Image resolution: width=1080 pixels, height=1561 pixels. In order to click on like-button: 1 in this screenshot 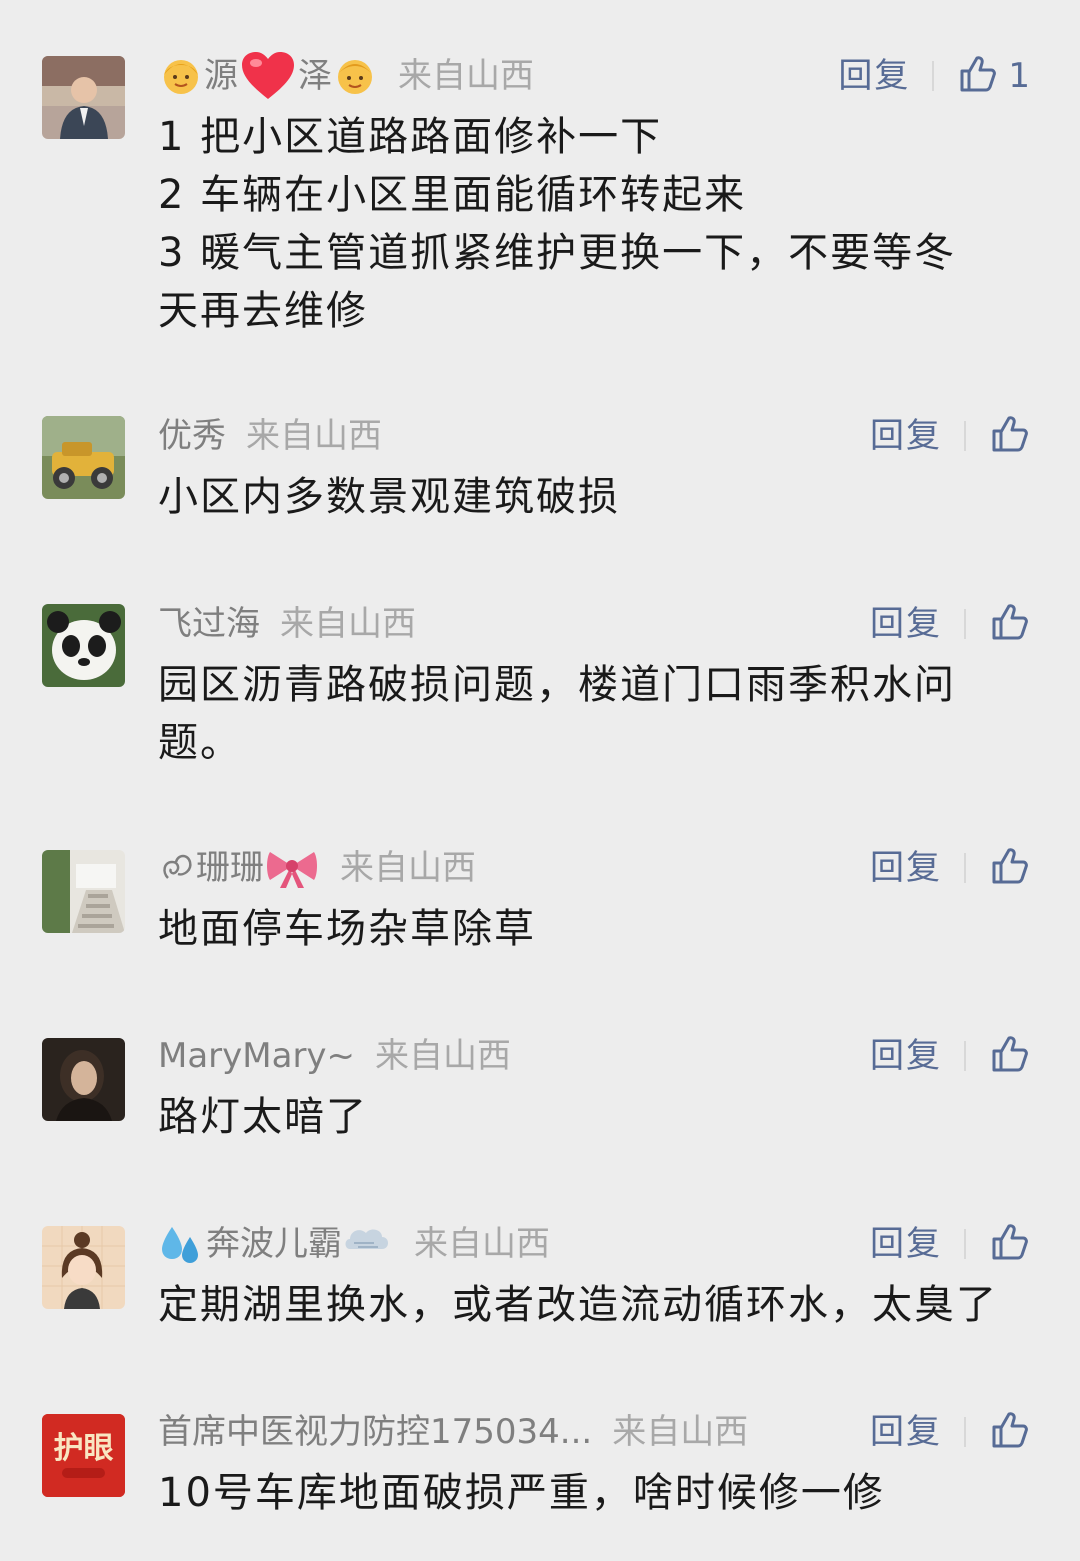, I will do `click(994, 76)`.